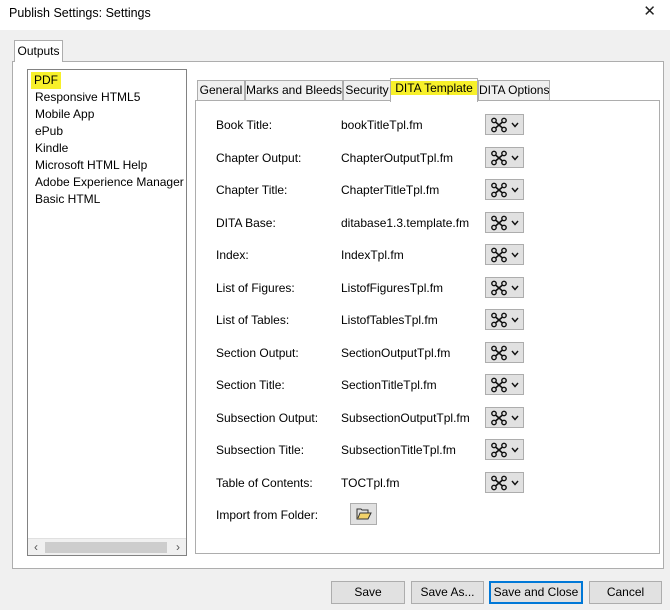  I want to click on list-of-figures-template-button, so click(504, 287).